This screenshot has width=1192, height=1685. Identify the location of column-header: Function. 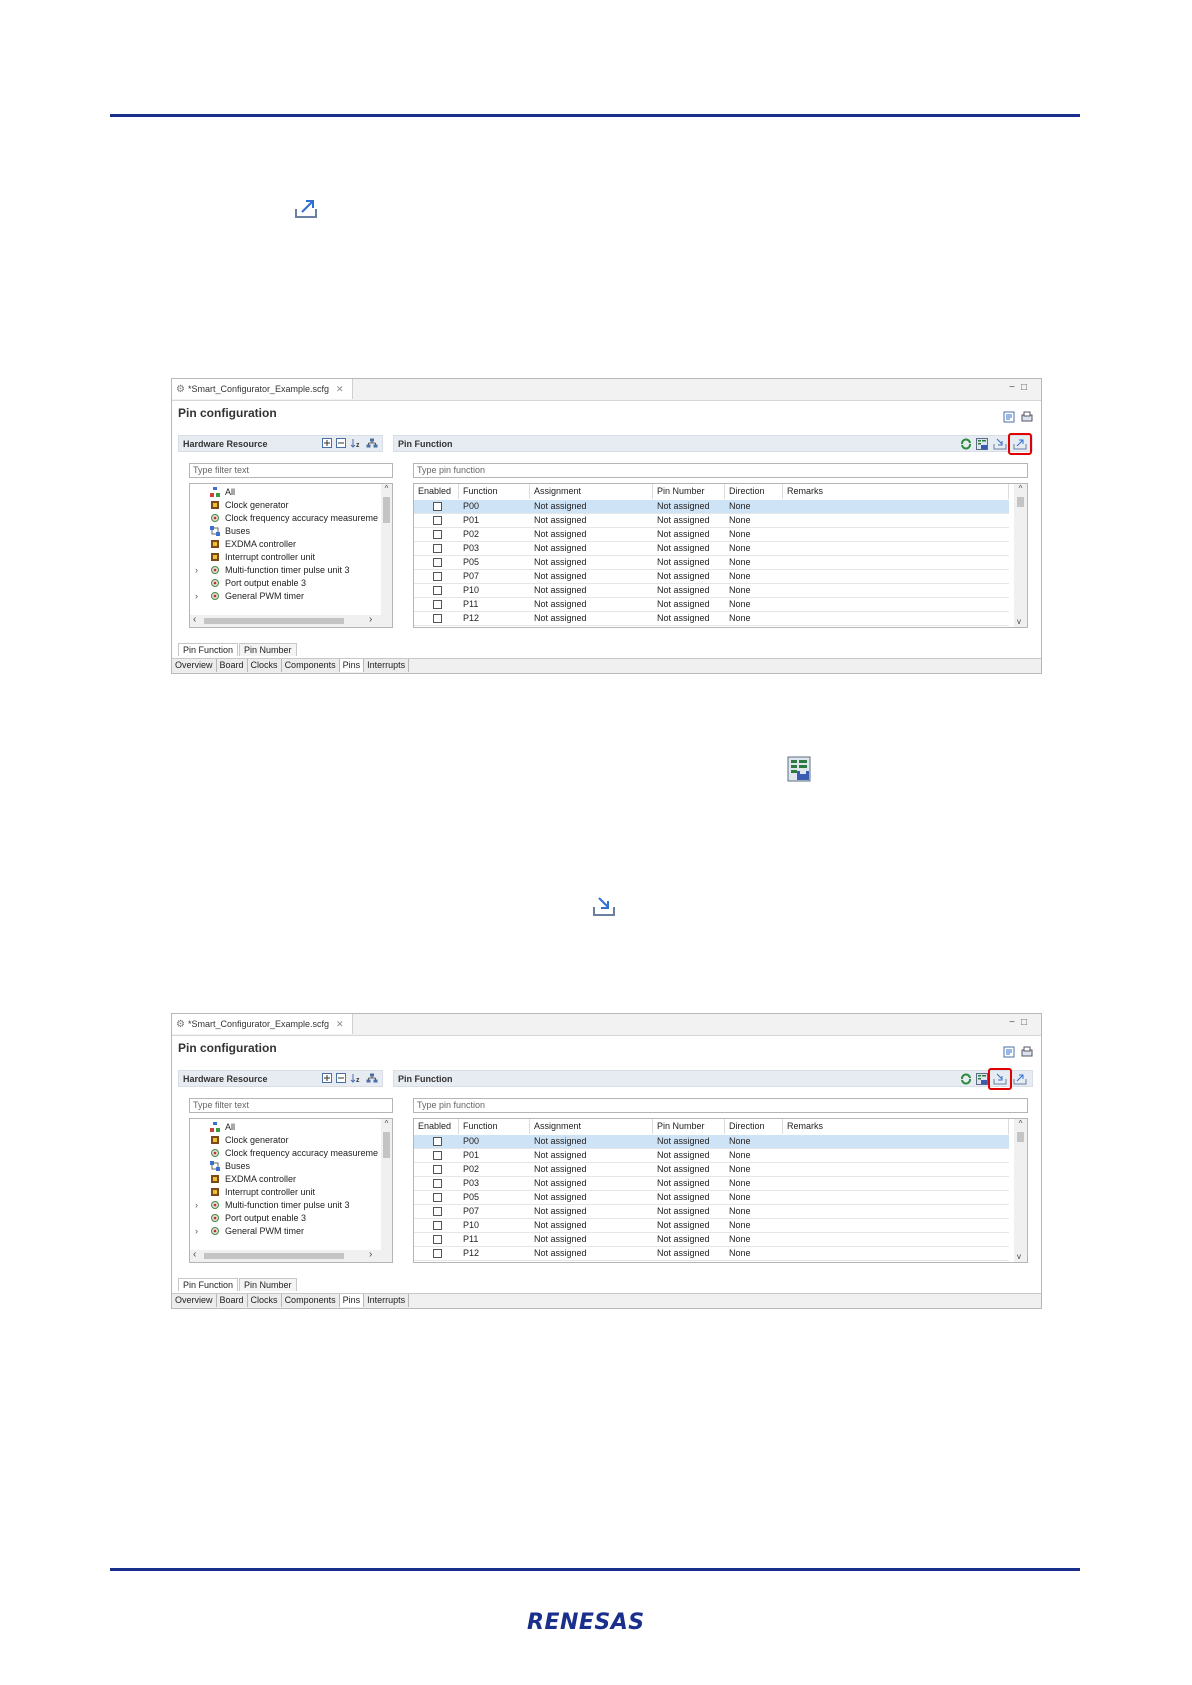
(494, 491).